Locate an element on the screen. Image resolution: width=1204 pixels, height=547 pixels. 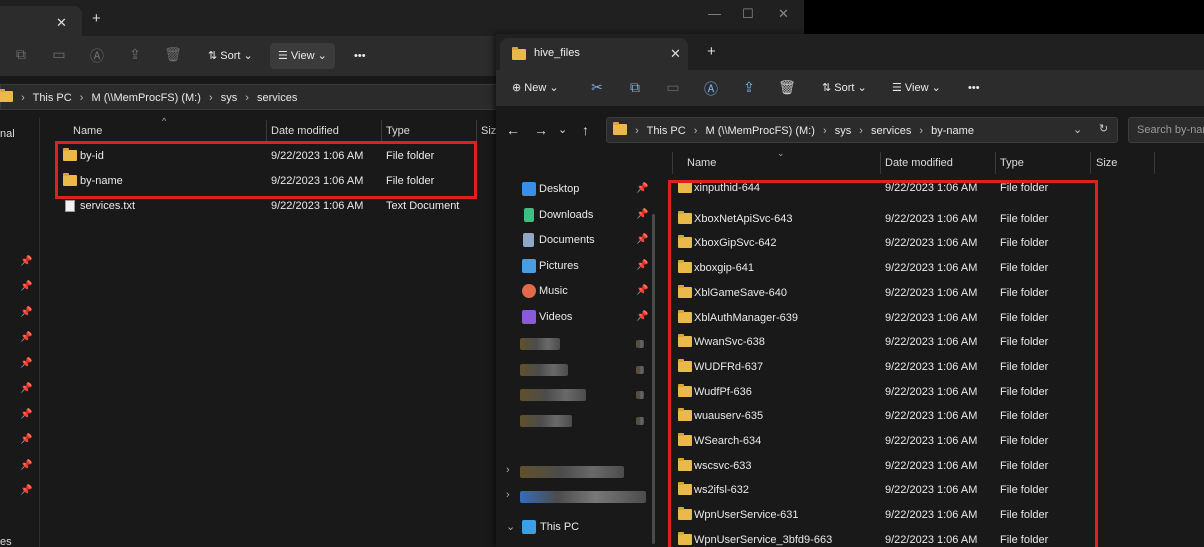
nav-item-desktop: Desktop 📌 is located at coordinates (586, 190).